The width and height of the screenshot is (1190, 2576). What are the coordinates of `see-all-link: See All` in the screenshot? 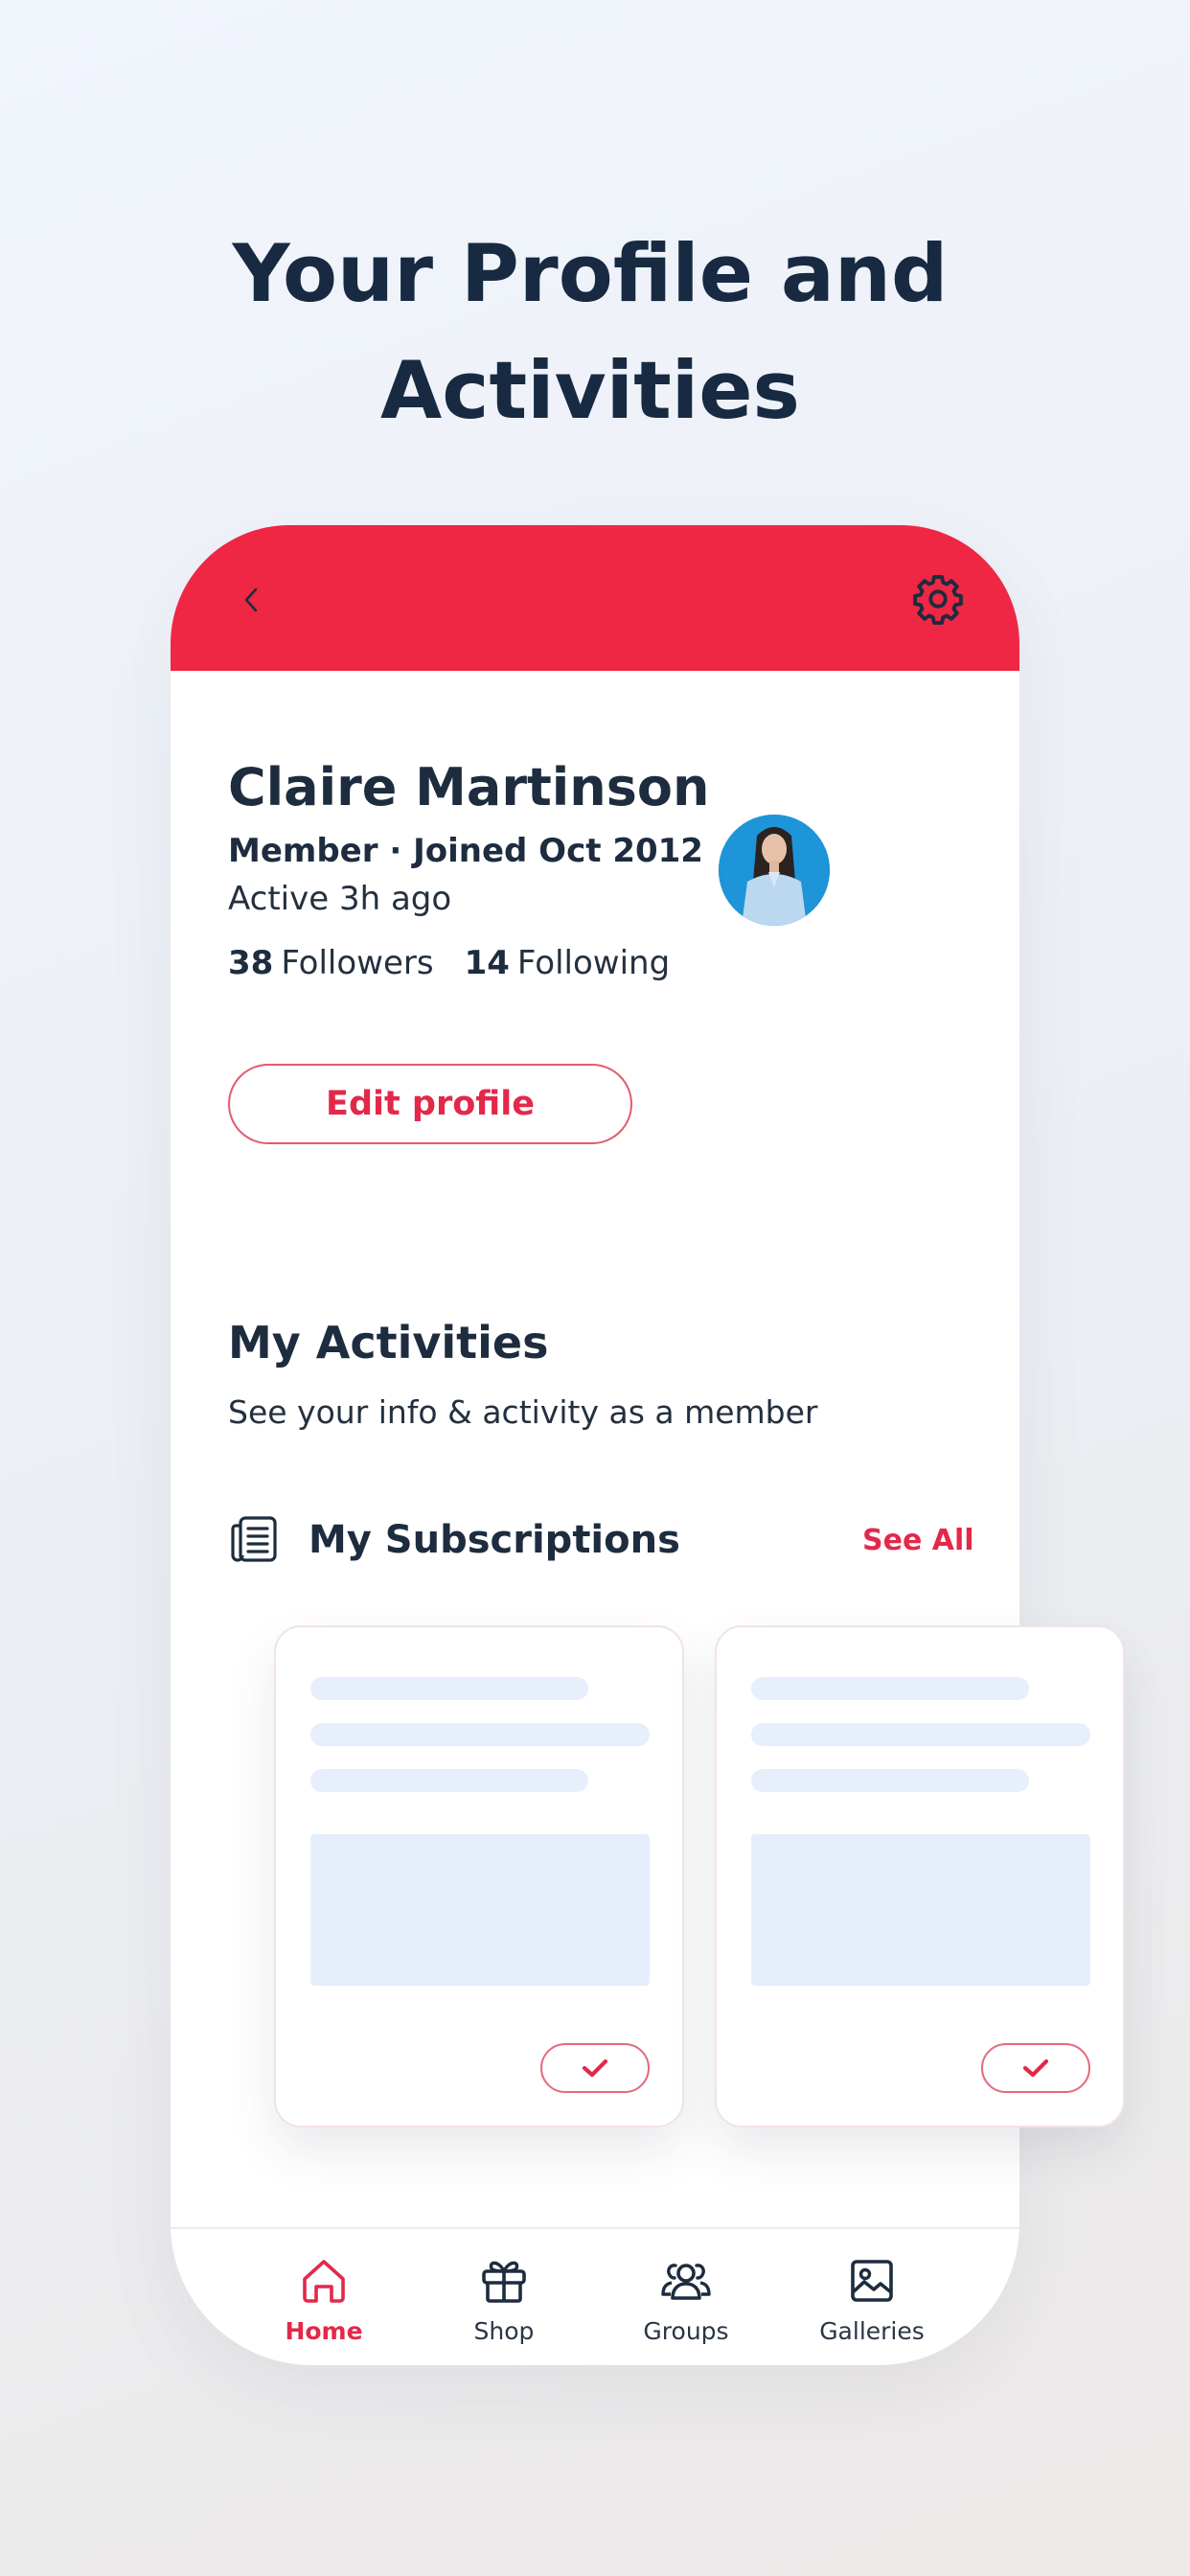 It's located at (918, 1540).